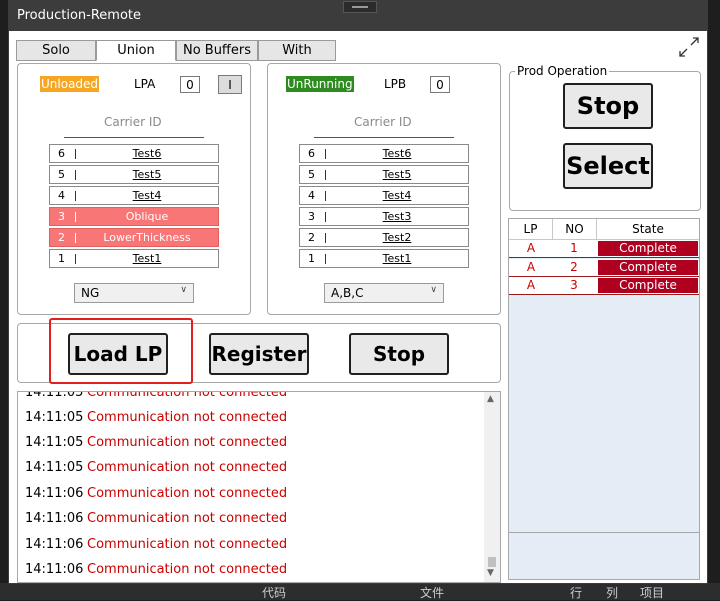  Describe the element at coordinates (384, 153) in the screenshot. I see `lpb-slot-6: 6 Test6` at that location.